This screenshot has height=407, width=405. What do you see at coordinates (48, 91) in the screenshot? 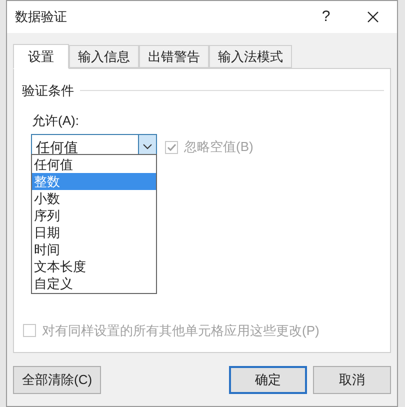
I see `group-title: 验证条件` at bounding box center [48, 91].